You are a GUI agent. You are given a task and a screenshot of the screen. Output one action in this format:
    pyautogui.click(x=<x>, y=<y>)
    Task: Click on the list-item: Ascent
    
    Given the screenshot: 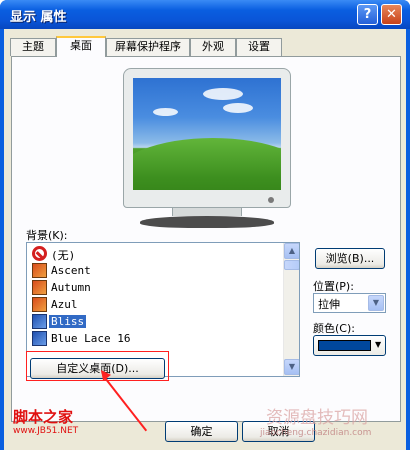 What is the action you would take?
    pyautogui.click(x=156, y=270)
    